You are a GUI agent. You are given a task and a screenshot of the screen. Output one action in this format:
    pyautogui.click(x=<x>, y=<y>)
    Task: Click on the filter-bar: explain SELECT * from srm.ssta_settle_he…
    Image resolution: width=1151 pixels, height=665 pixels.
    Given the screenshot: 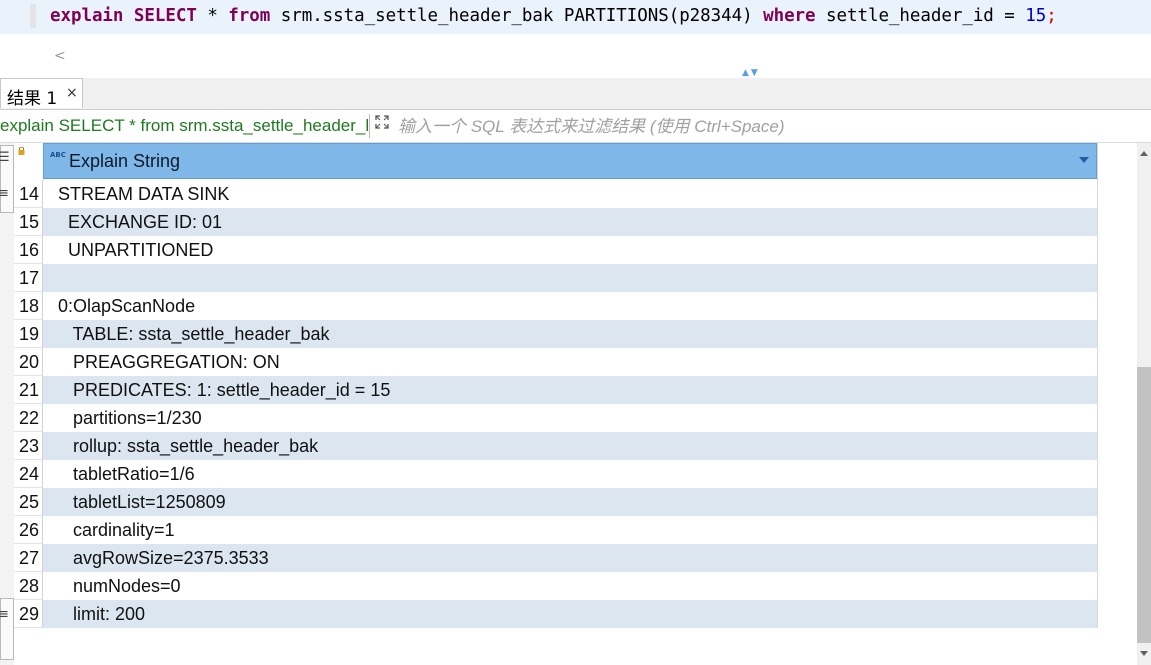 What is the action you would take?
    pyautogui.click(x=575, y=126)
    